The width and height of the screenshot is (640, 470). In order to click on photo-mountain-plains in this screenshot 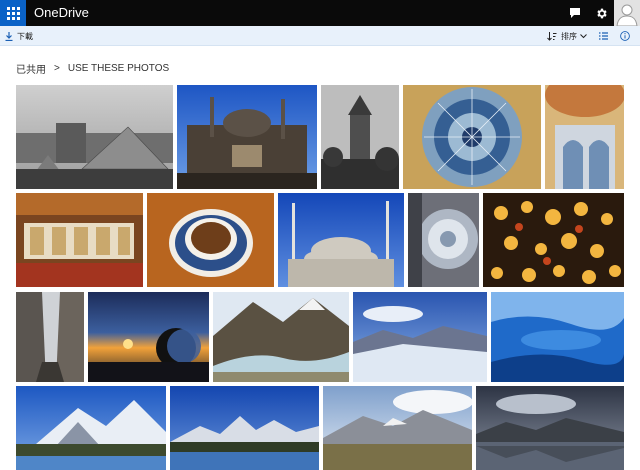, I will do `click(397, 428)`.